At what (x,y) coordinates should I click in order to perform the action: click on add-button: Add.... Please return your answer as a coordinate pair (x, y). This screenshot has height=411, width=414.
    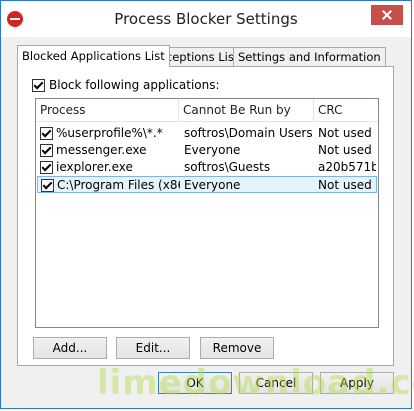
    Looking at the image, I should click on (70, 348).